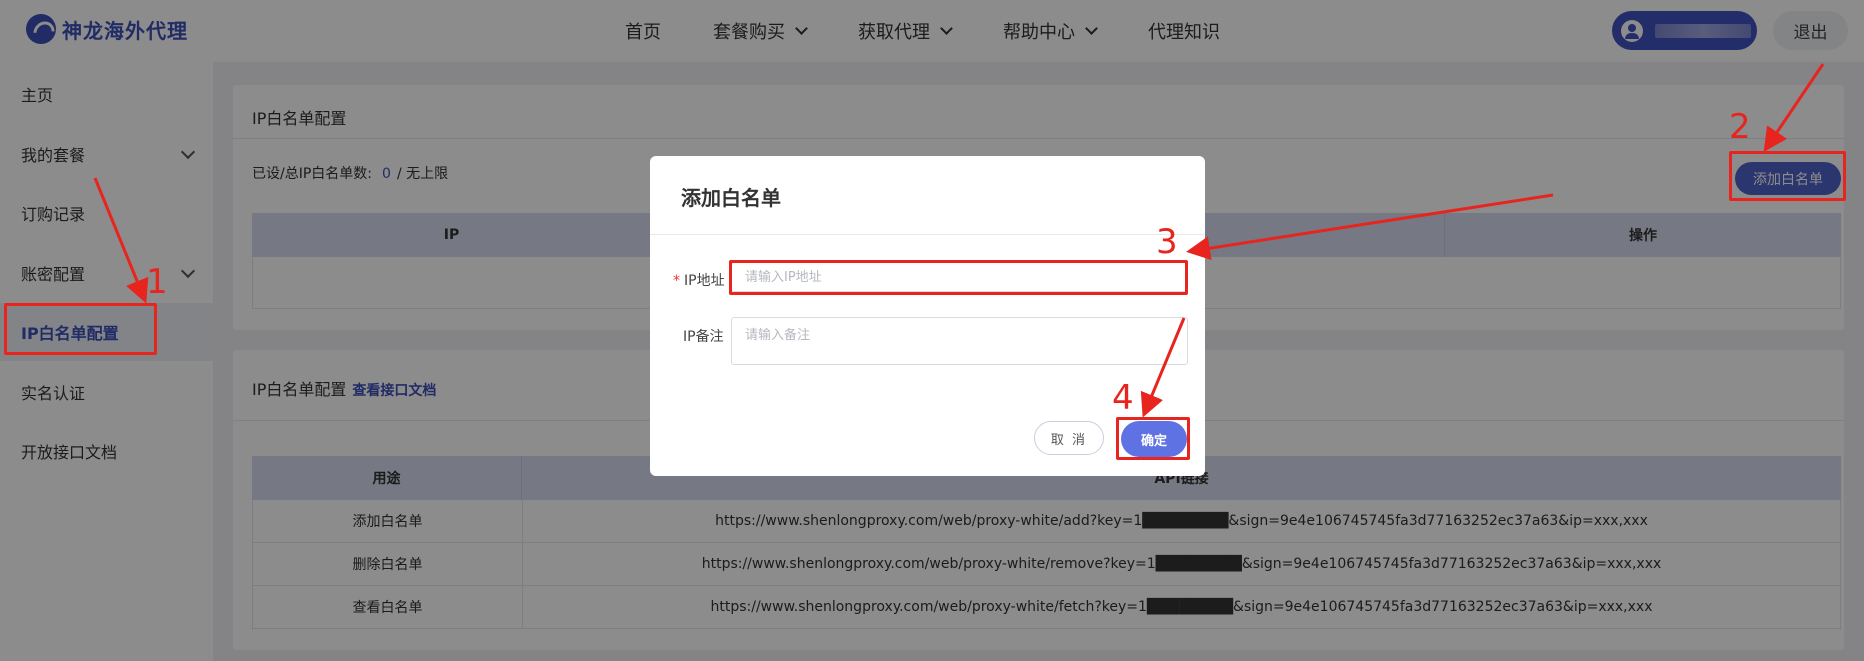 Image resolution: width=1864 pixels, height=661 pixels. I want to click on ip-note-label: IP备注, so click(703, 337).